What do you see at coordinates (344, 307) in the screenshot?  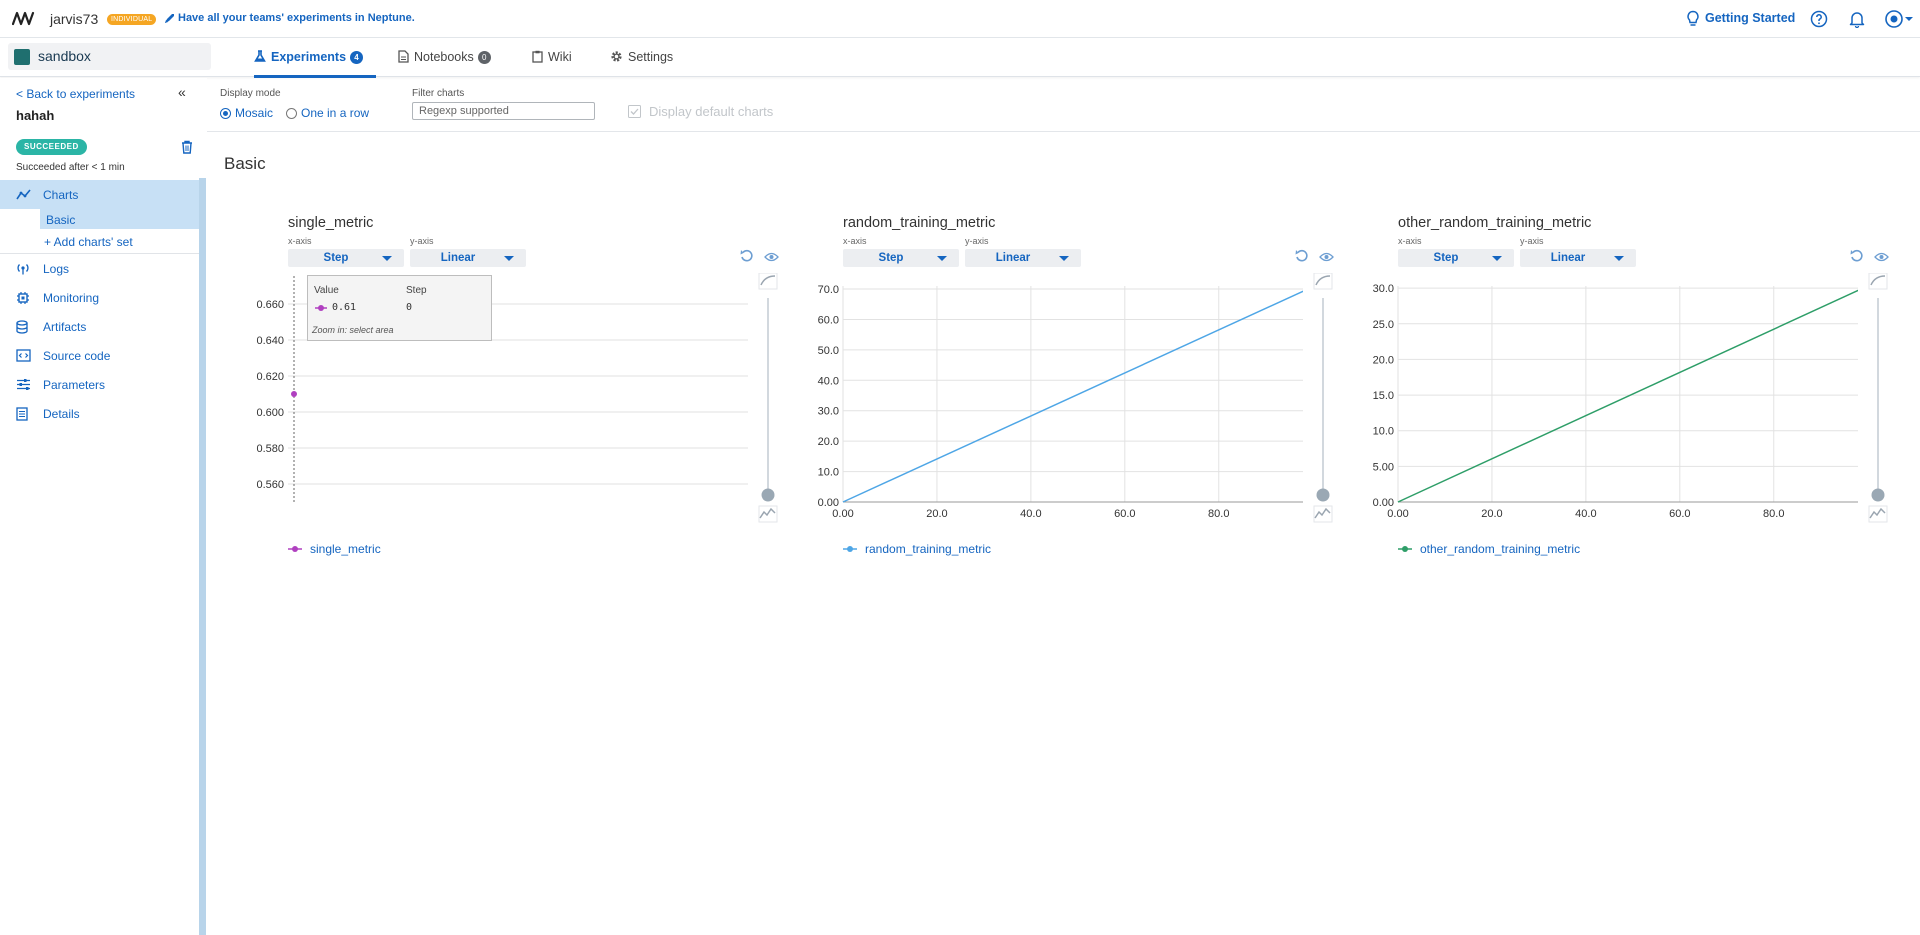 I see `tooltip-value: 0.61` at bounding box center [344, 307].